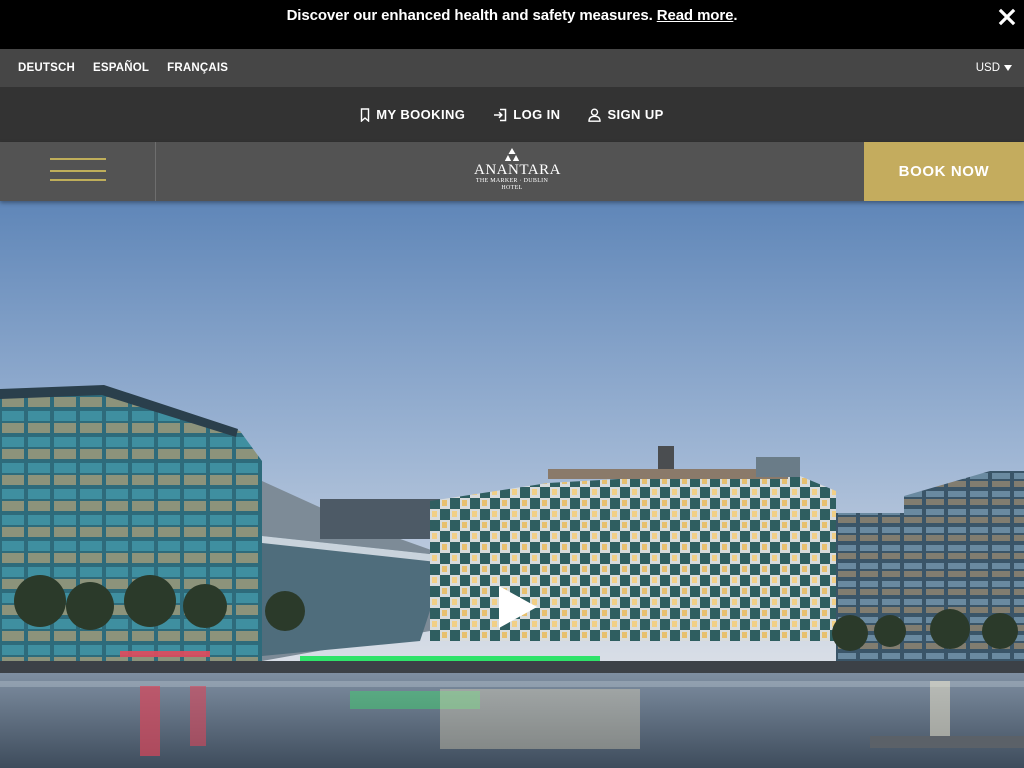  Describe the element at coordinates (500, 114) in the screenshot. I see `login-icon` at that location.